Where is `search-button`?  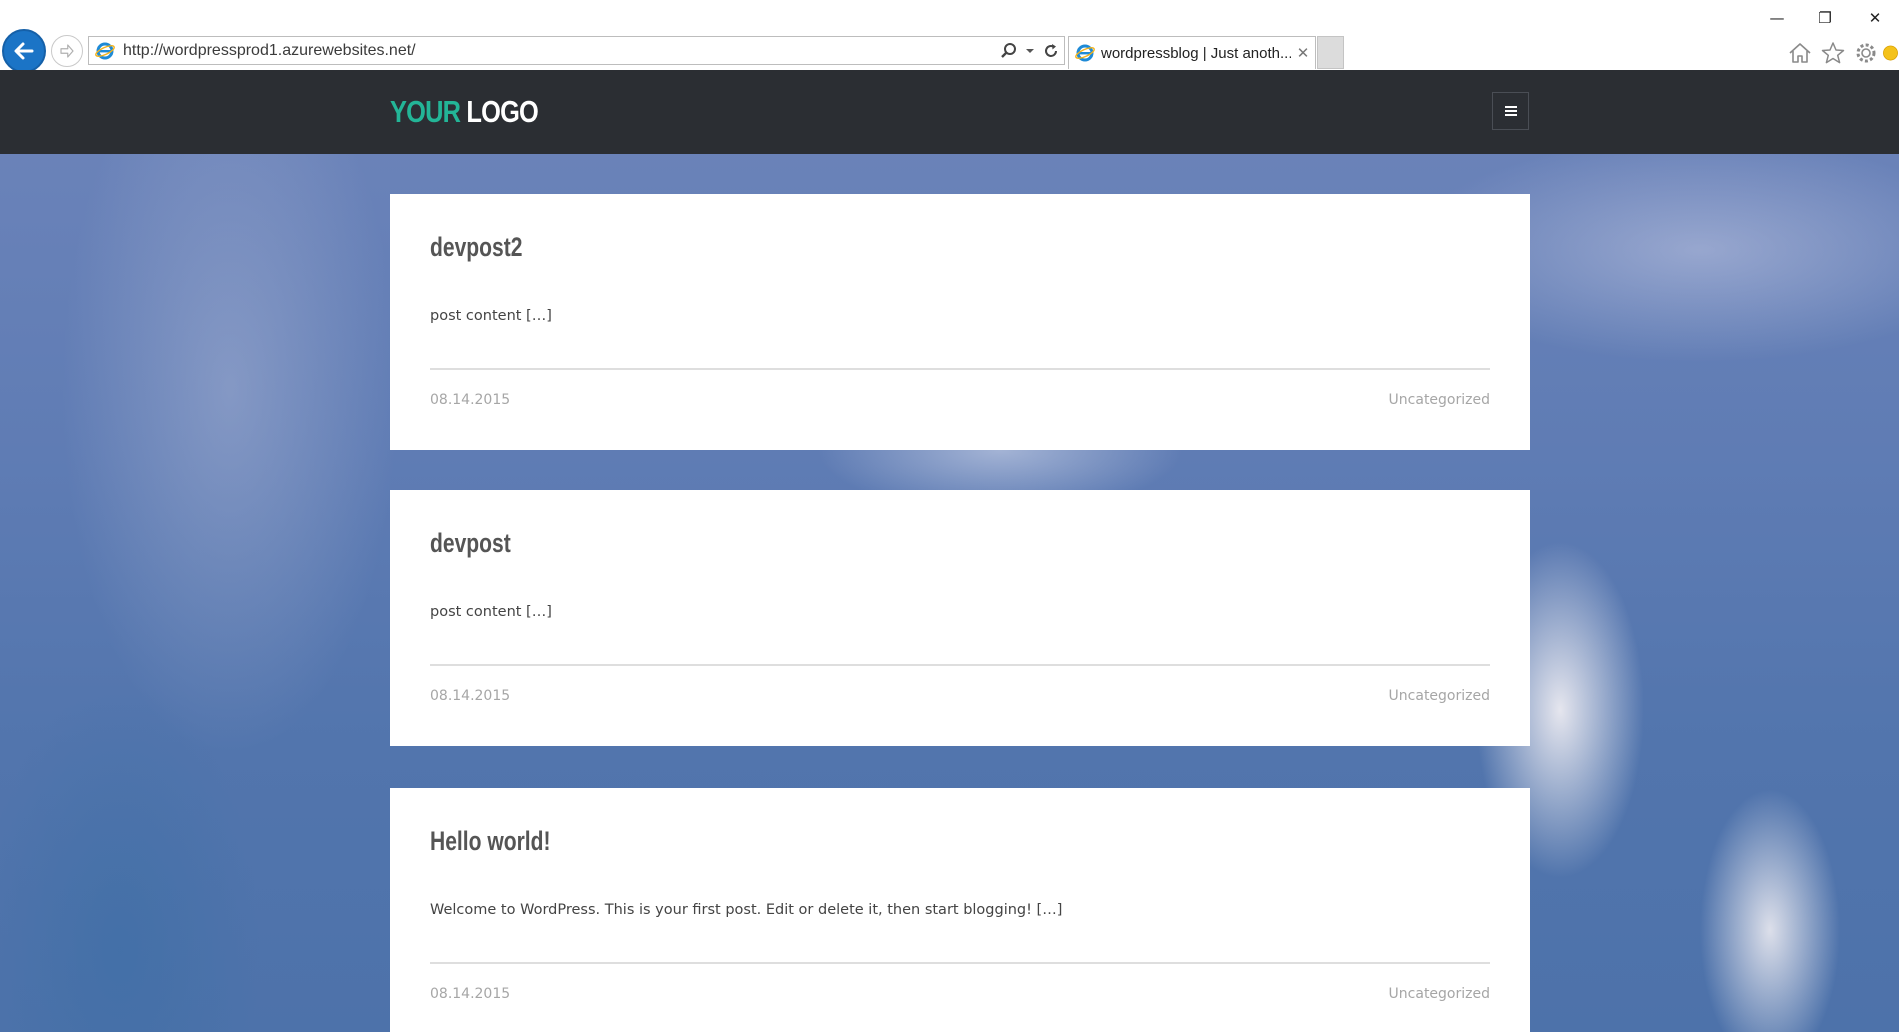 search-button is located at coordinates (1009, 51).